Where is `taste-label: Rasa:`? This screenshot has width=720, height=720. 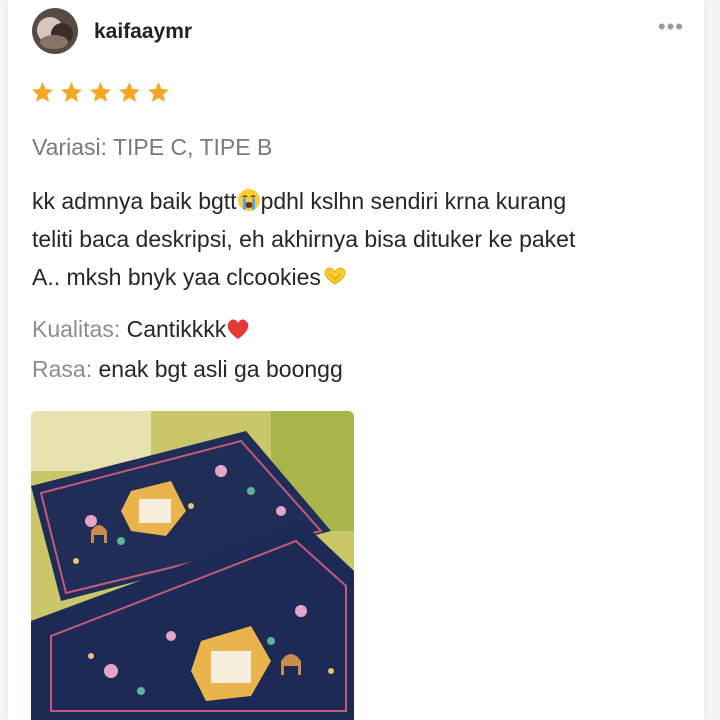 taste-label: Rasa: is located at coordinates (62, 369).